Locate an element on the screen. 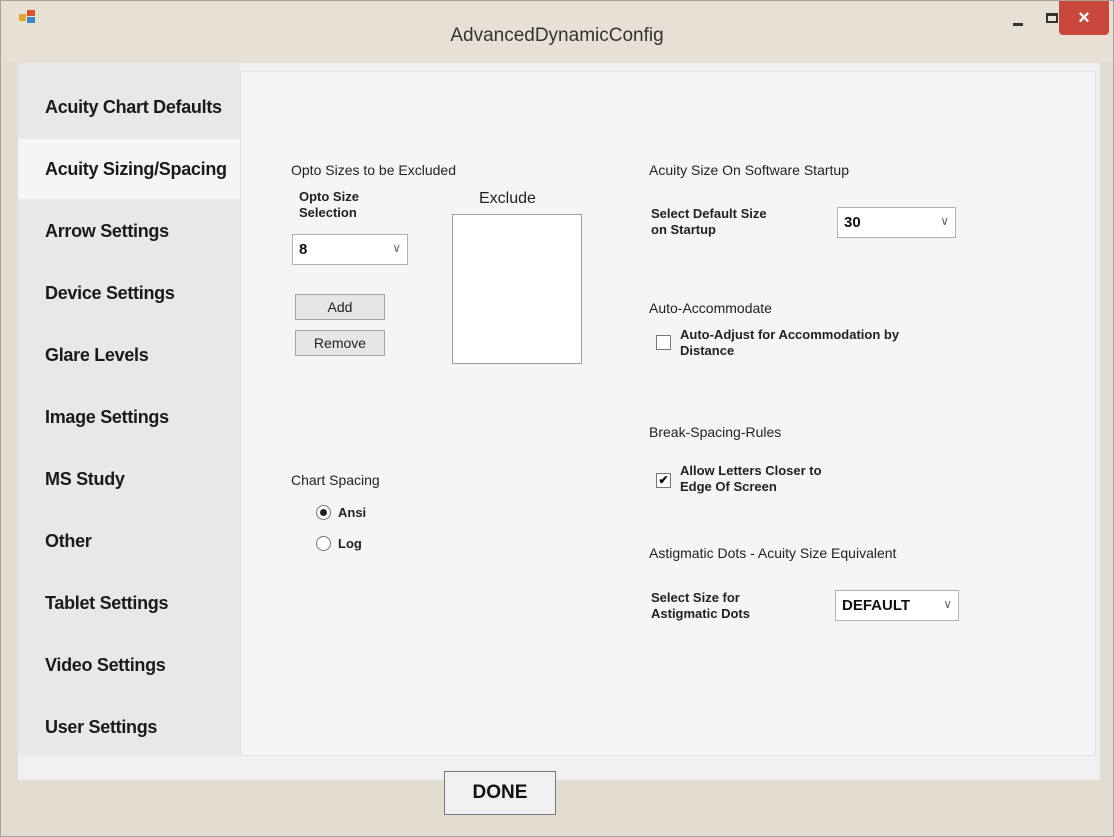  astigmatic-group-title: Astigmatic Dots - Acuity Size Equivalent is located at coordinates (773, 553).